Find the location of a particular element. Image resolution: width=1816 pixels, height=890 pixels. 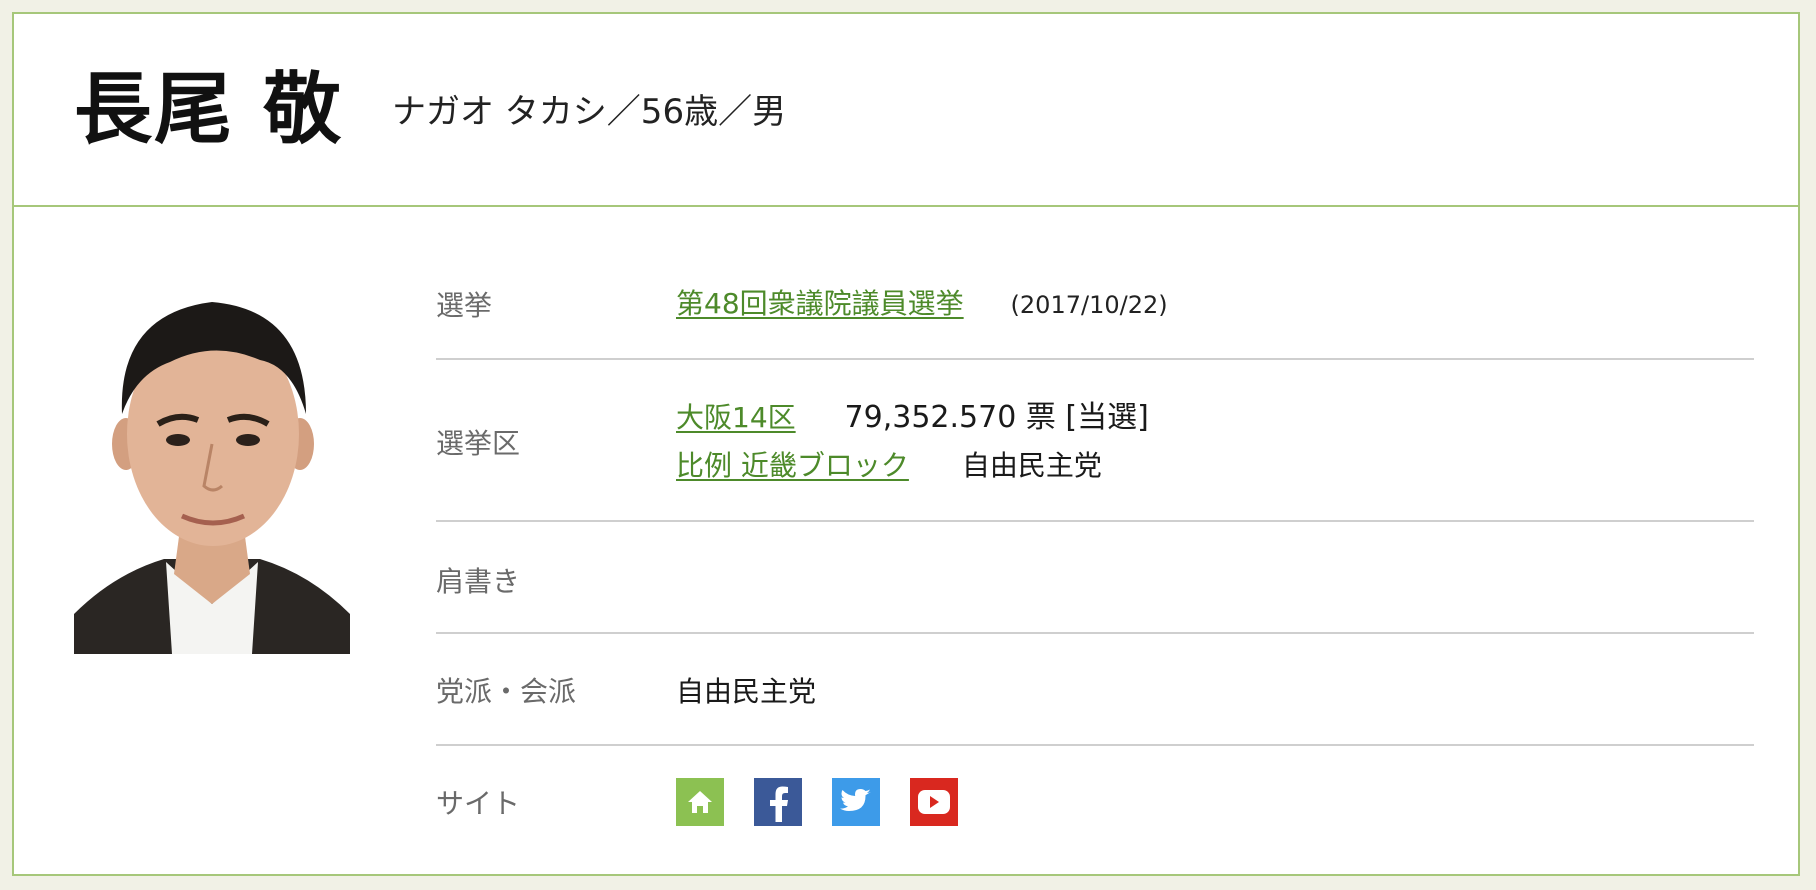

youtube-icon is located at coordinates (934, 802).